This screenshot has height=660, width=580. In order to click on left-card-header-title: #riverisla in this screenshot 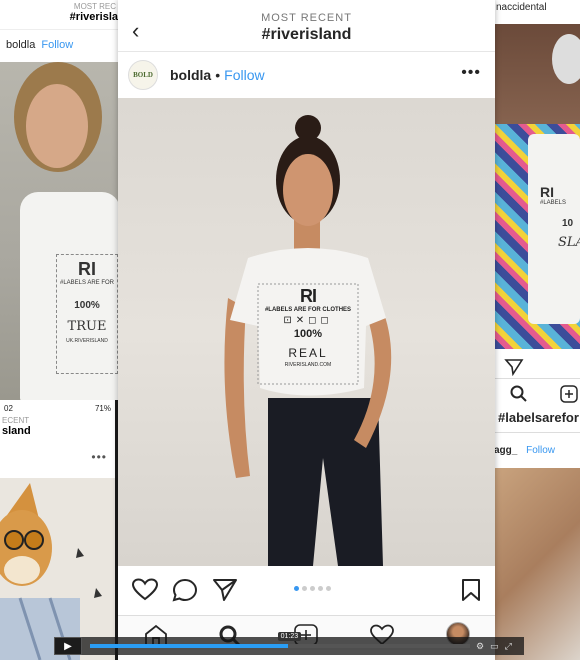, I will do `click(93, 17)`.